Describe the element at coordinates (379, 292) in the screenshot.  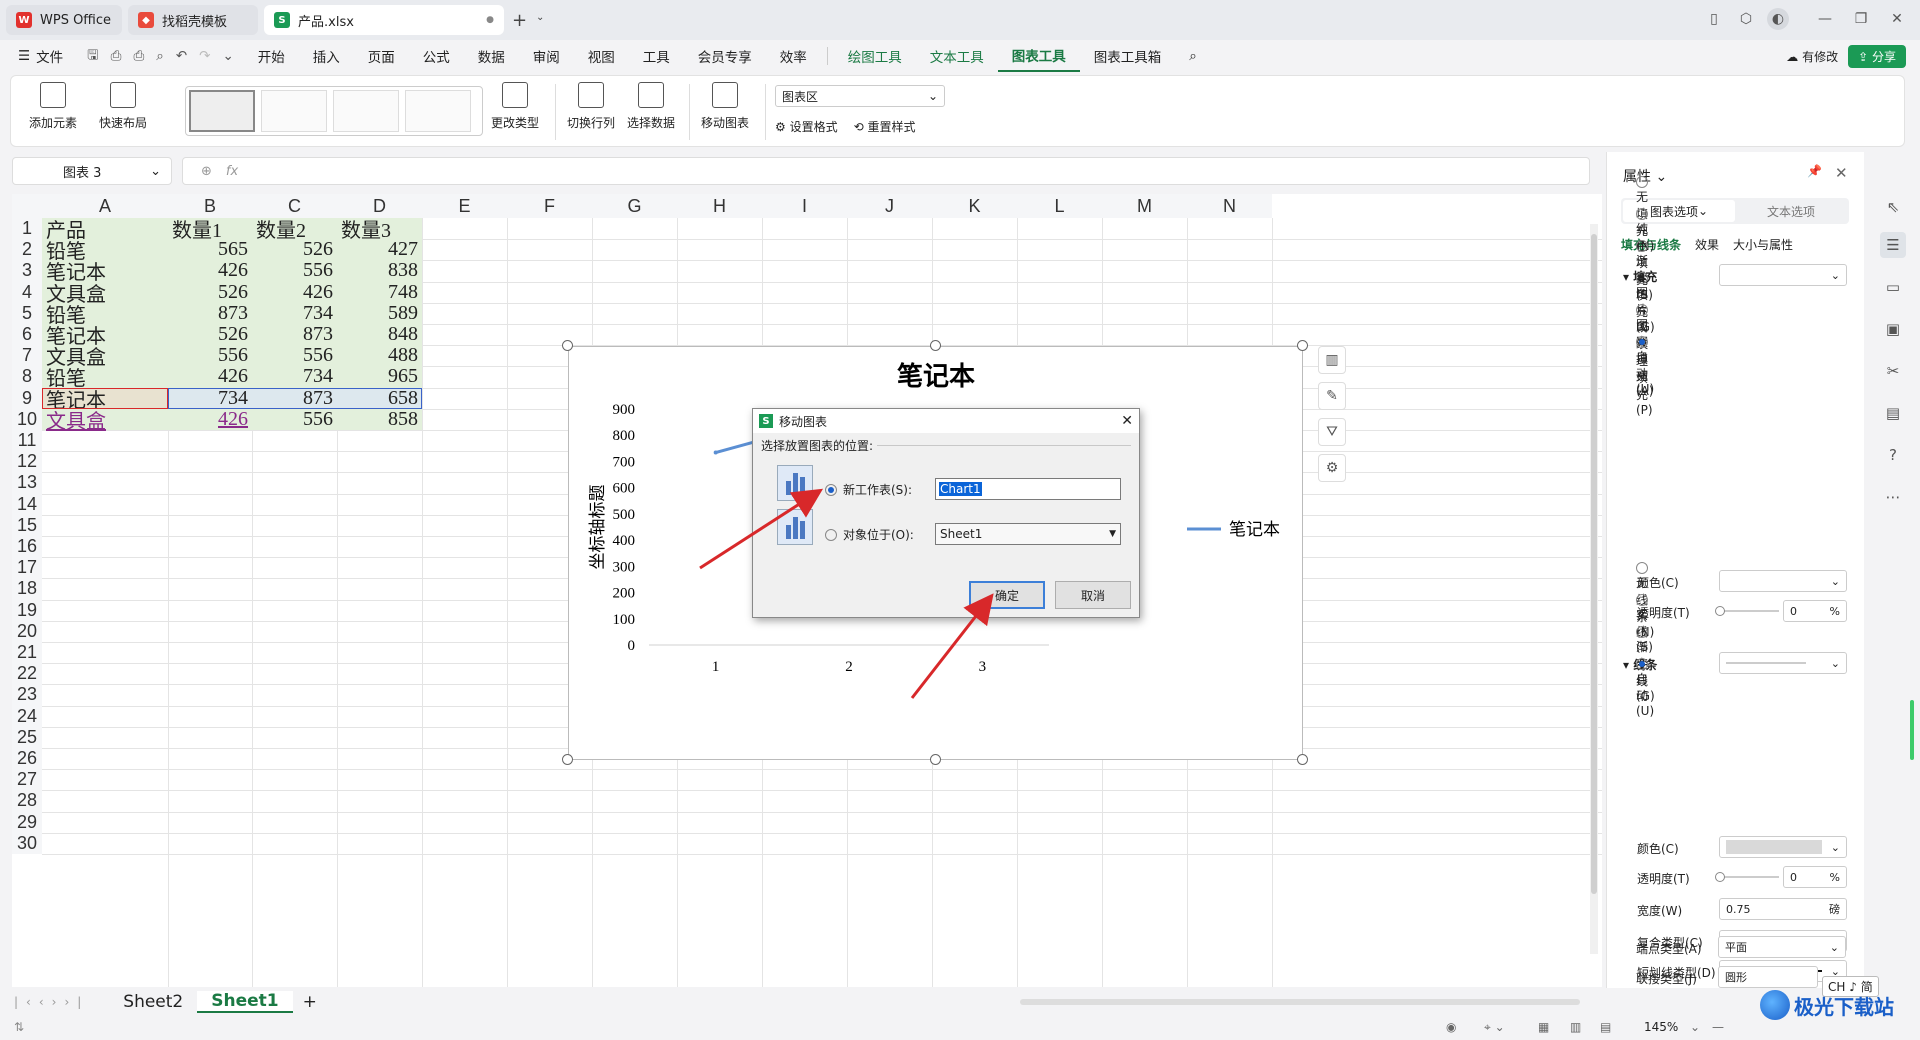
I see `table-cell: 748` at that location.